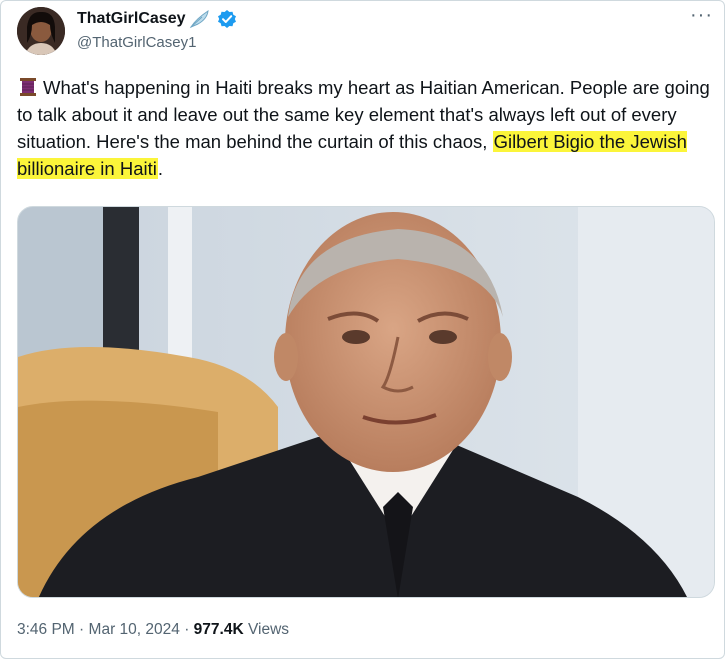 This screenshot has height=661, width=727. Describe the element at coordinates (131, 19) in the screenshot. I see `display-name: ThatGirlCasey` at that location.